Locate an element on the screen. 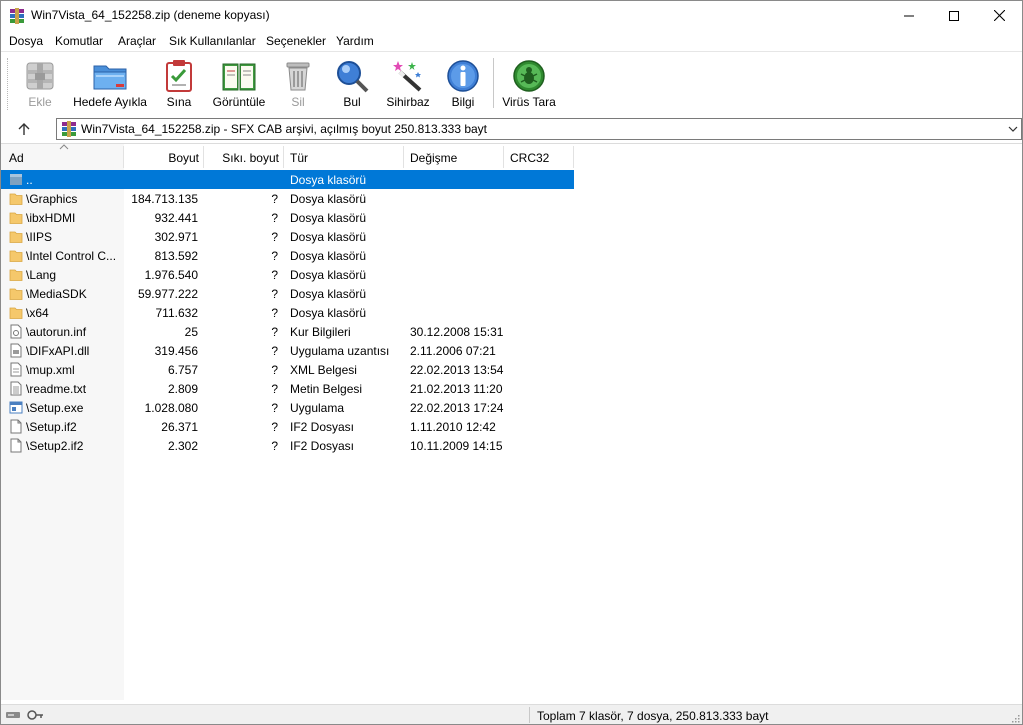 This screenshot has width=1023, height=725. file-row: .. Dosya klasörü is located at coordinates (287, 179).